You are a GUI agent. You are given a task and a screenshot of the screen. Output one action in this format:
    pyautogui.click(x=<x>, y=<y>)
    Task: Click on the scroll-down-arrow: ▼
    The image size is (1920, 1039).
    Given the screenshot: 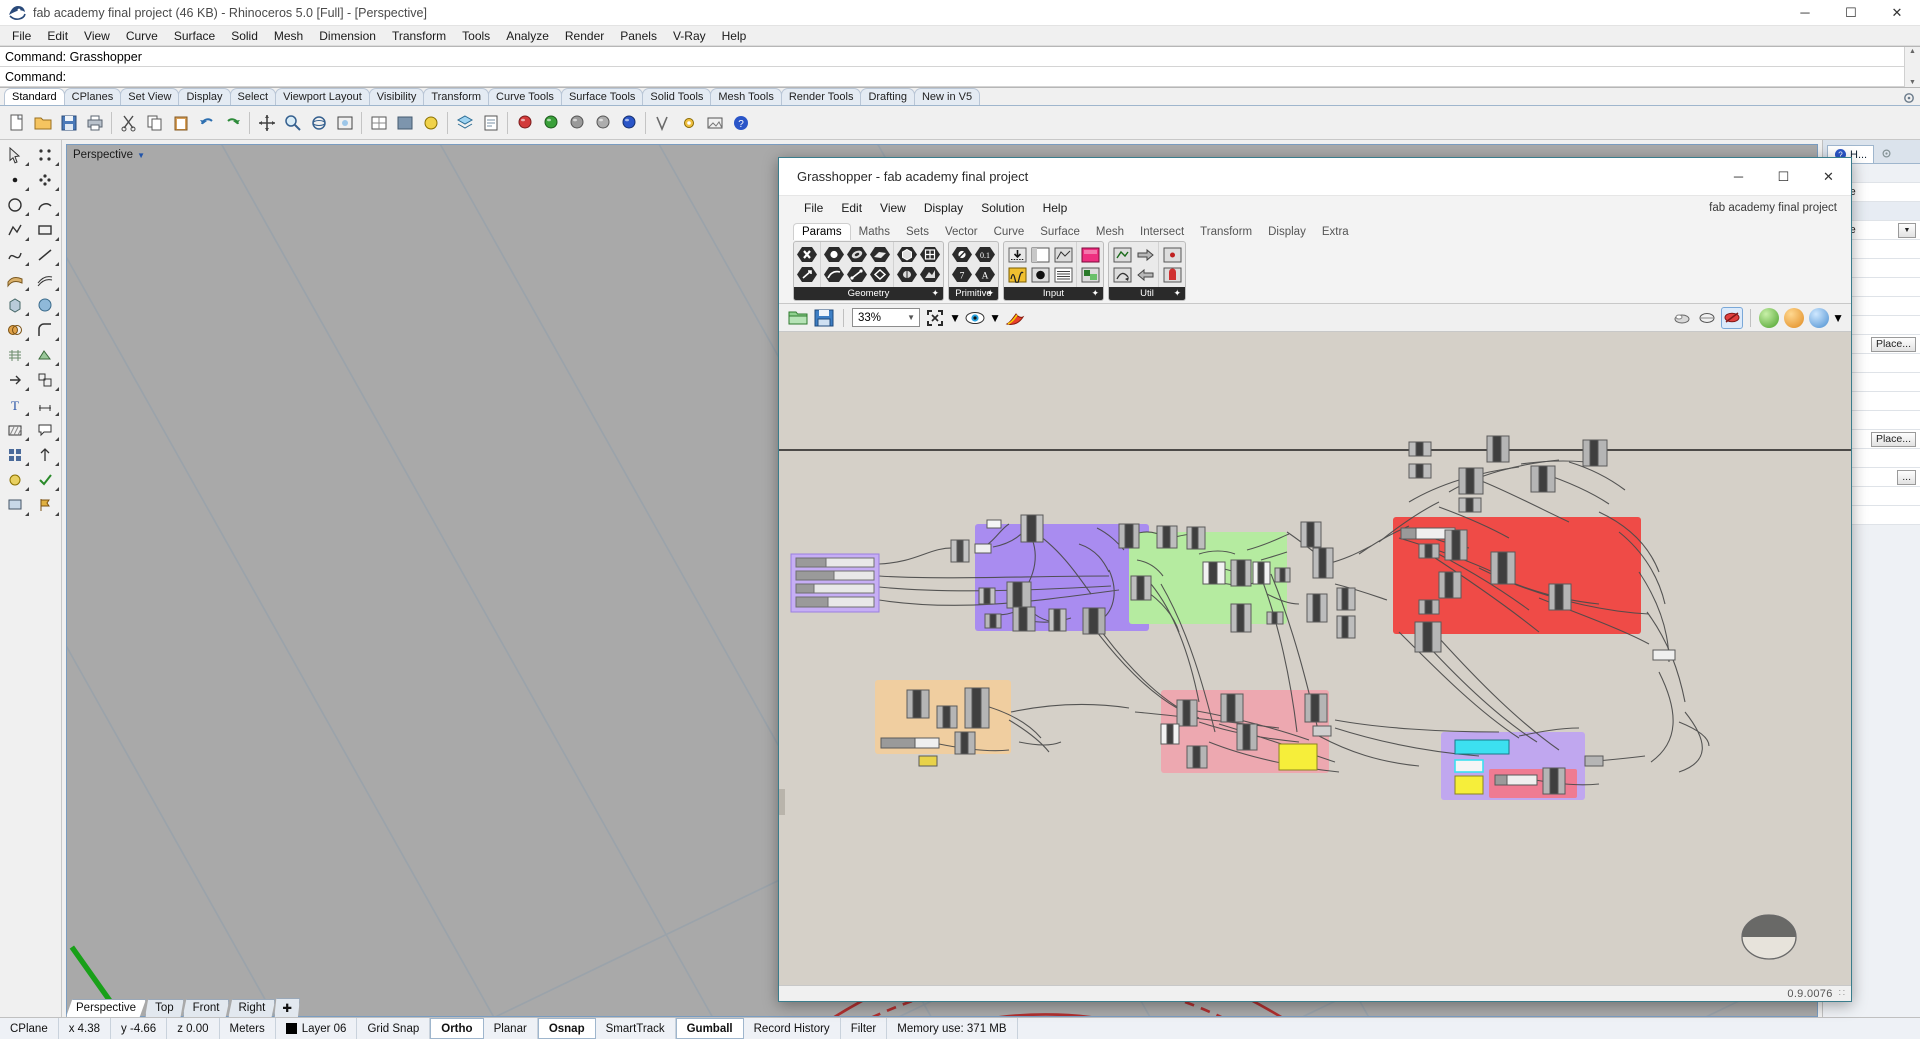 What is the action you would take?
    pyautogui.click(x=1912, y=82)
    